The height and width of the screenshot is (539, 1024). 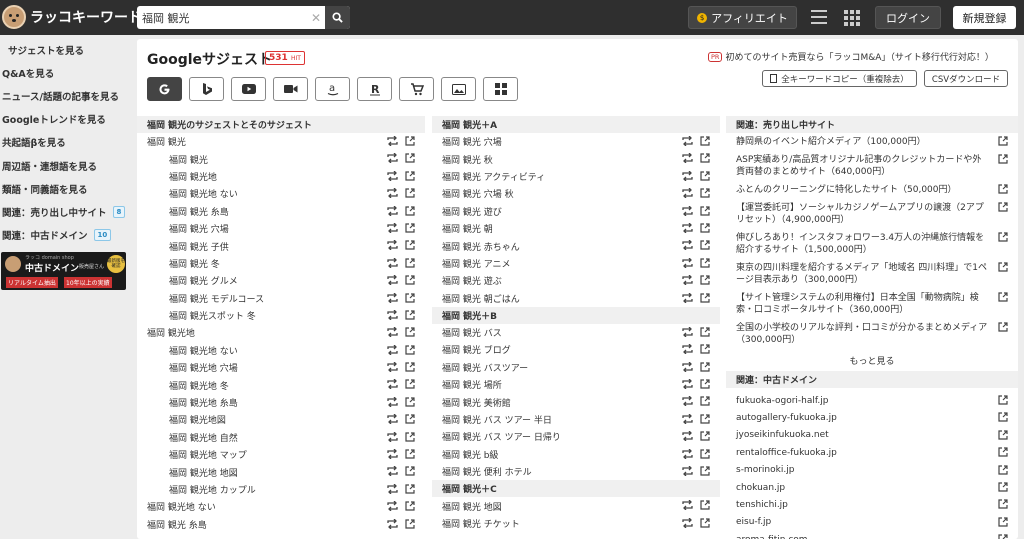 What do you see at coordinates (374, 89) in the screenshot?
I see `tab-rakuten: R` at bounding box center [374, 89].